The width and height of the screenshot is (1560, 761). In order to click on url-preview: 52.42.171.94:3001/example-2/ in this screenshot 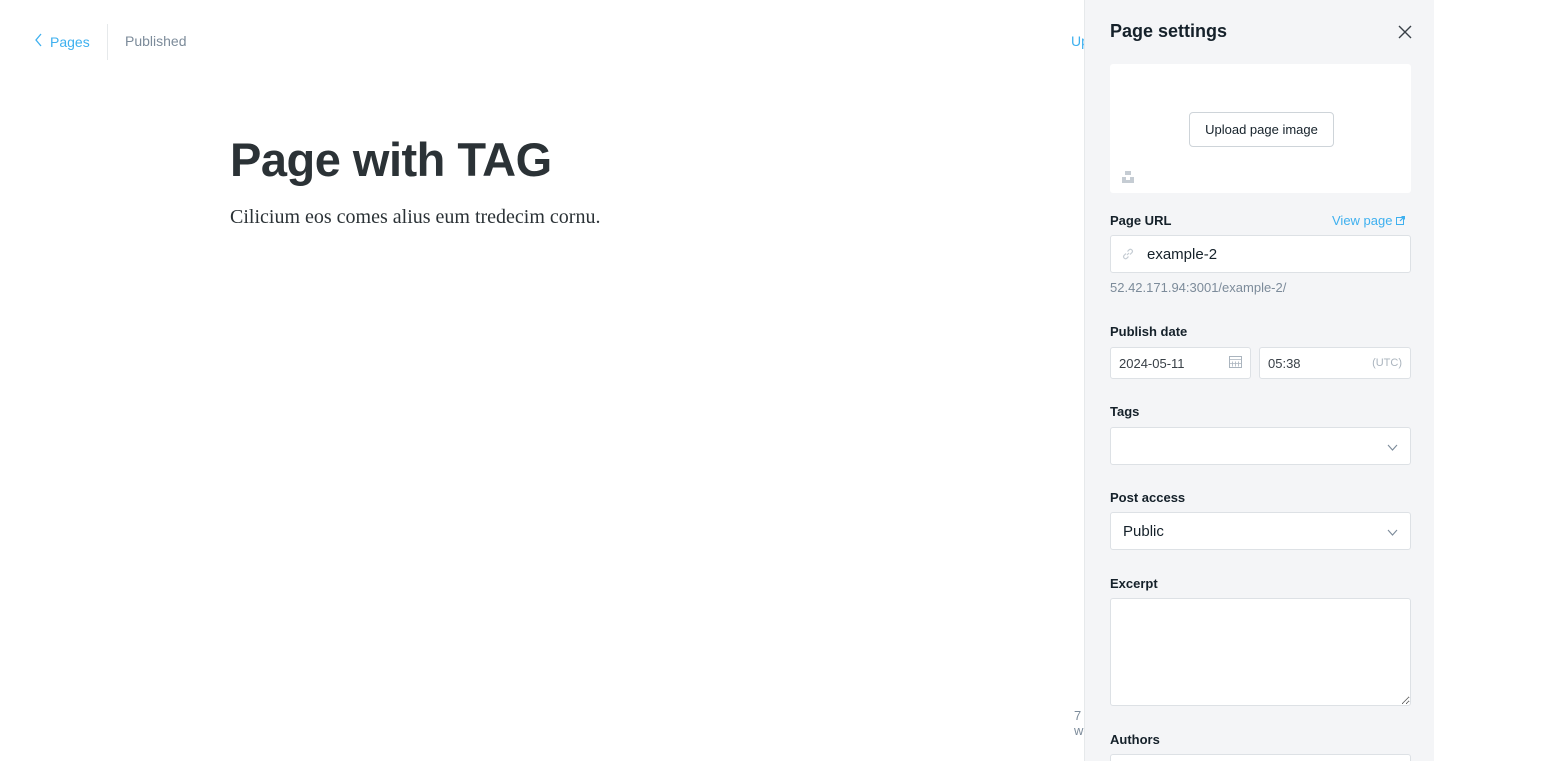, I will do `click(1198, 287)`.